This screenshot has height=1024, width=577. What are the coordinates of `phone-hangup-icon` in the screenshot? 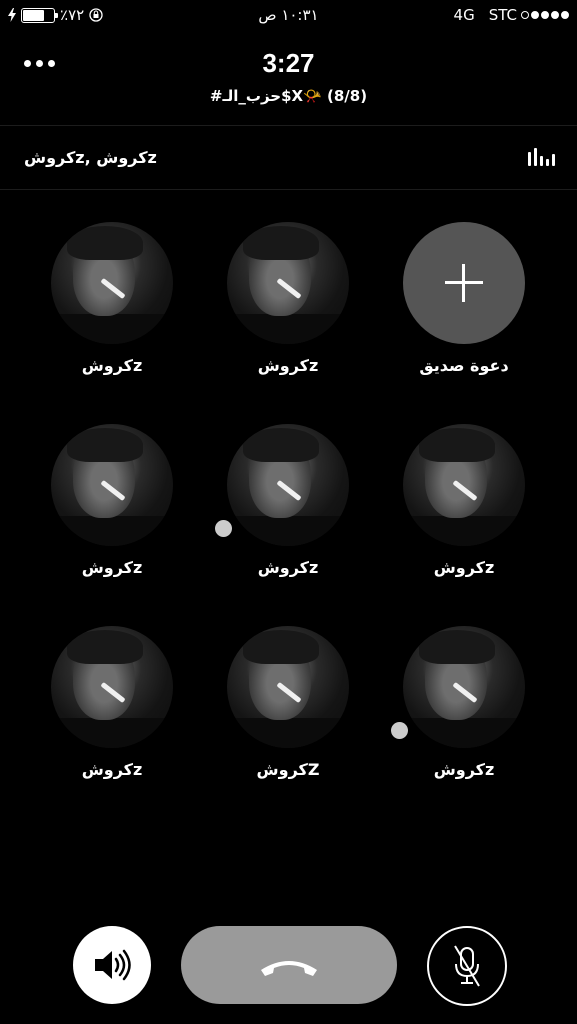 It's located at (289, 968).